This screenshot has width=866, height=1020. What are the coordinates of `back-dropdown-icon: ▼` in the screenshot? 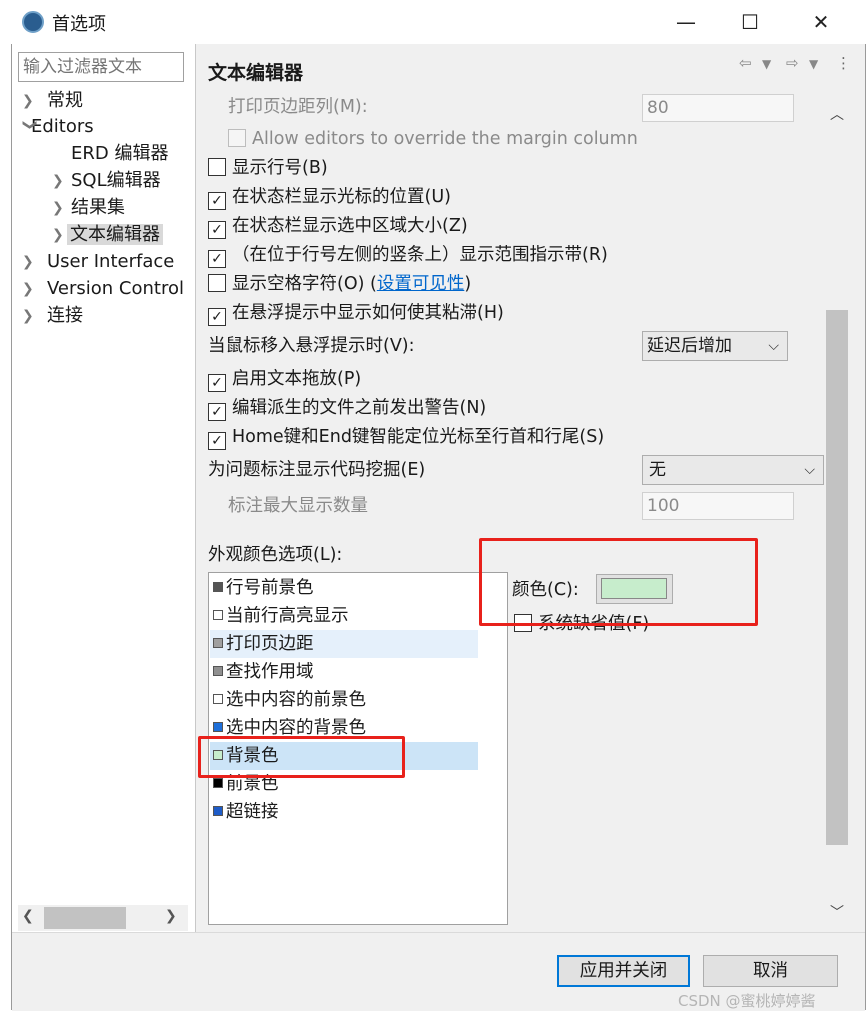 It's located at (766, 64).